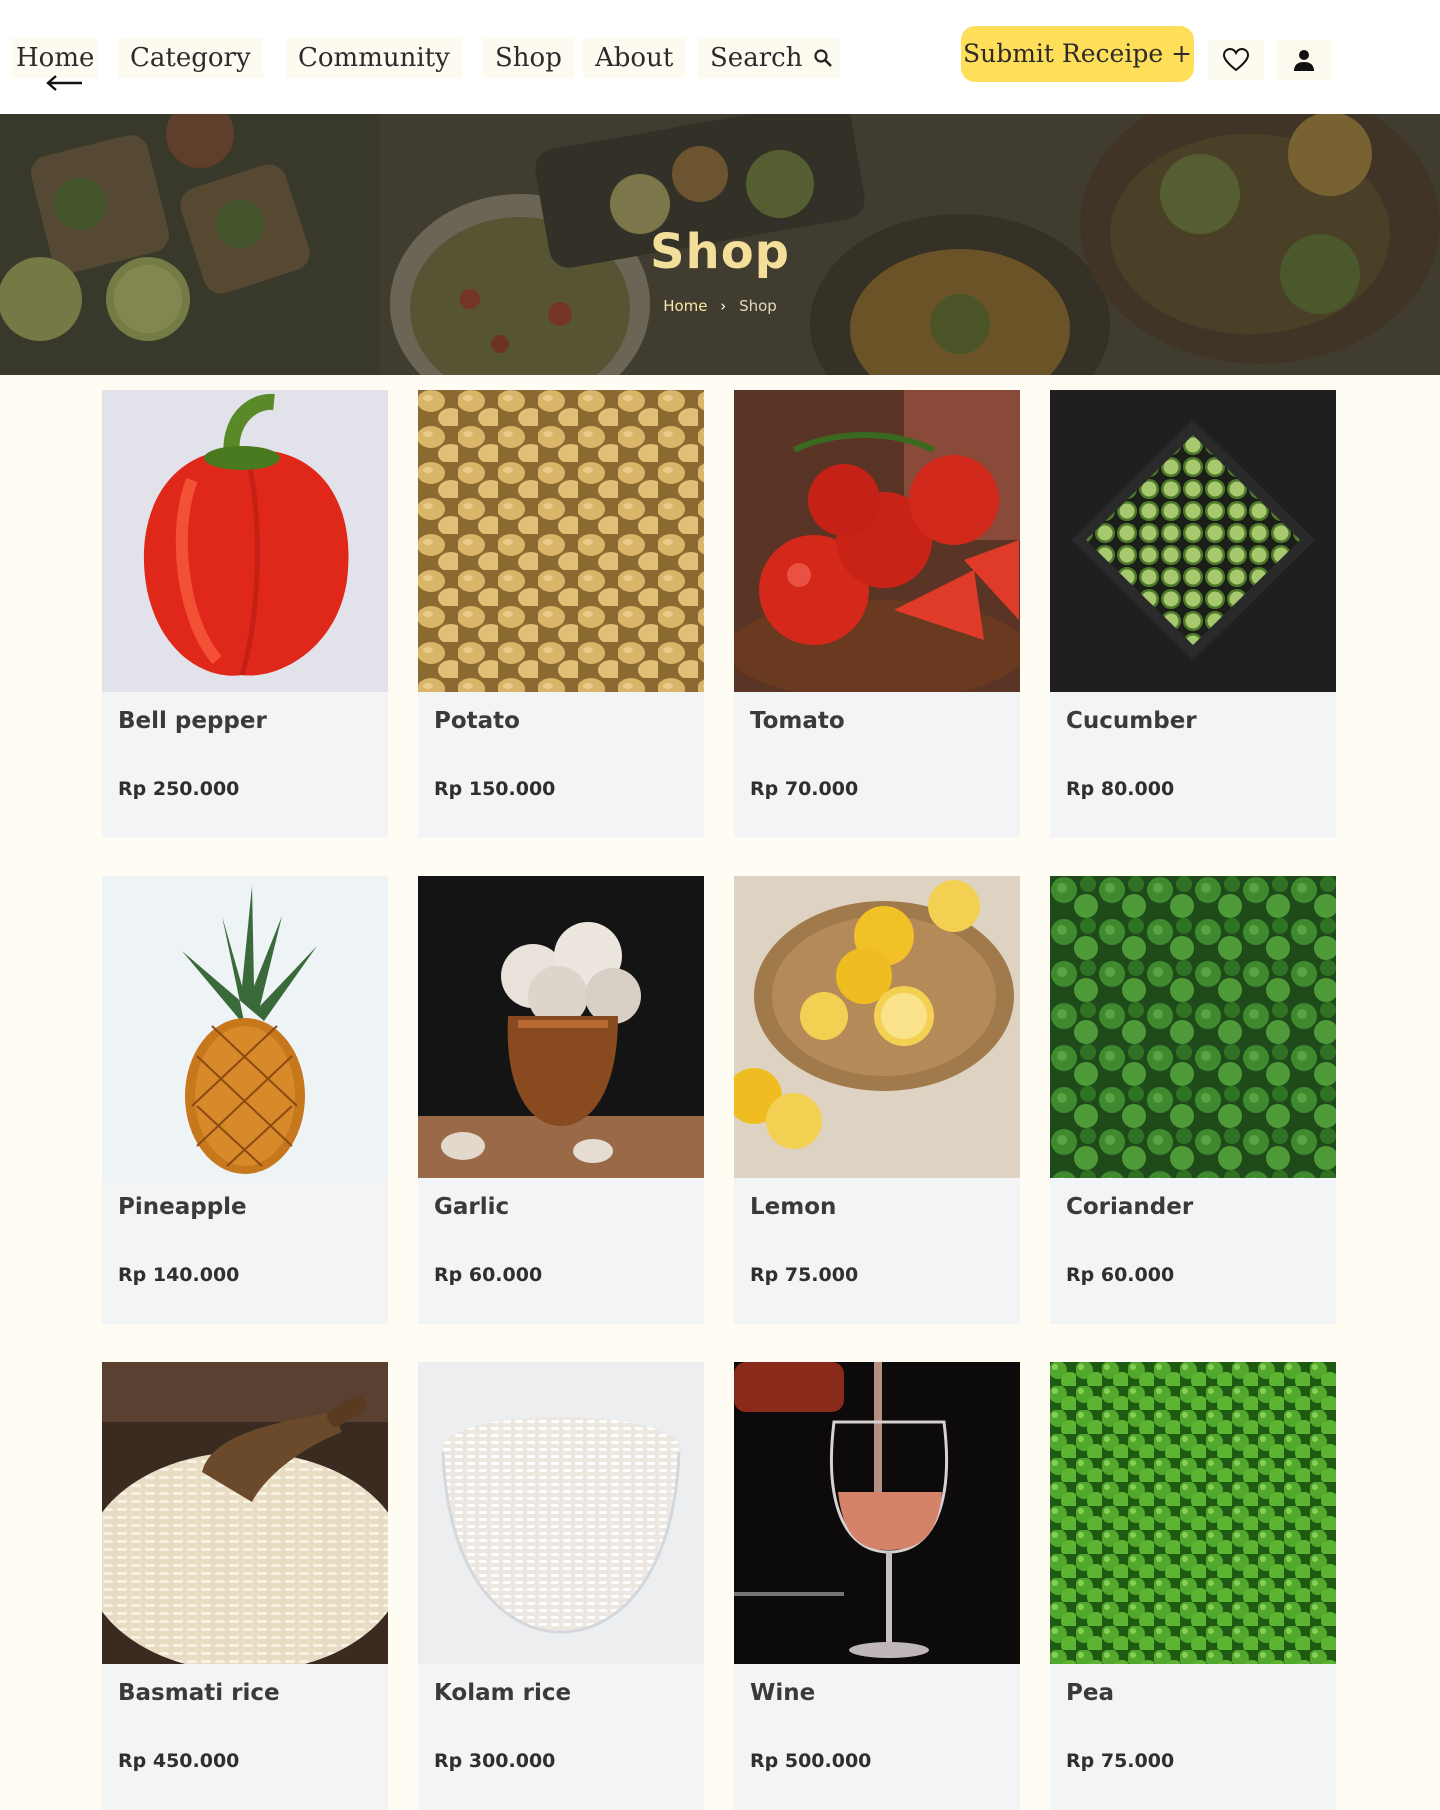 This screenshot has height=1810, width=1440. What do you see at coordinates (877, 1513) in the screenshot?
I see `wine-image` at bounding box center [877, 1513].